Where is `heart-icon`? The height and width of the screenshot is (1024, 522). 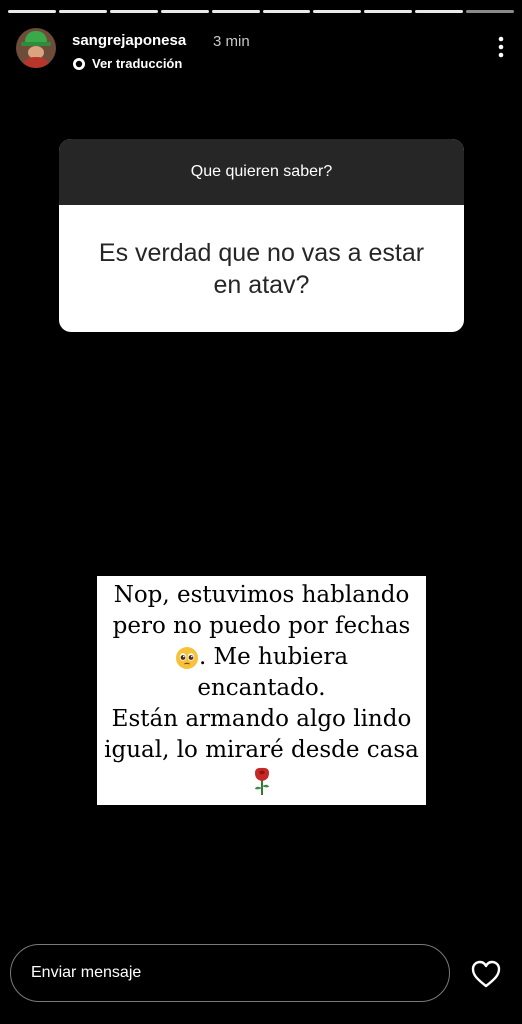
heart-icon is located at coordinates (486, 974).